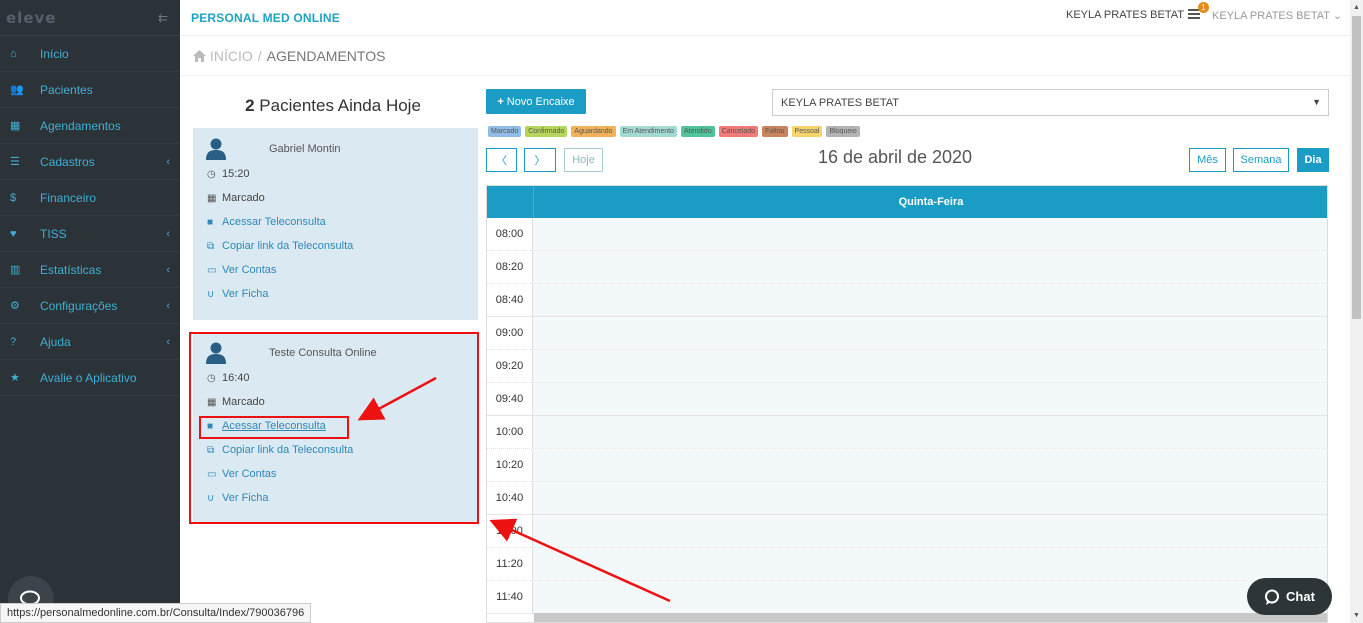  Describe the element at coordinates (1207, 160) in the screenshot. I see `view-month-button: Mês` at that location.